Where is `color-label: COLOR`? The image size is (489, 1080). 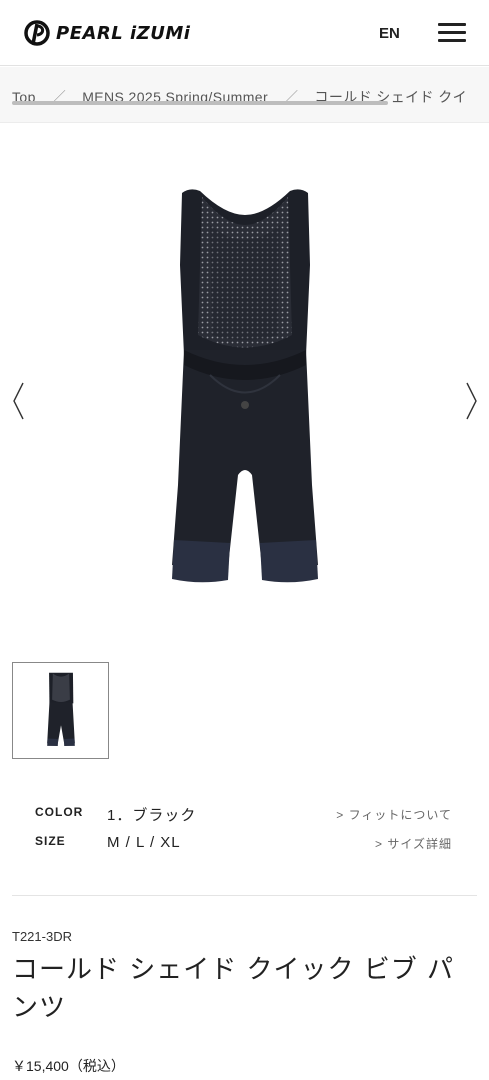 color-label: COLOR is located at coordinates (59, 812).